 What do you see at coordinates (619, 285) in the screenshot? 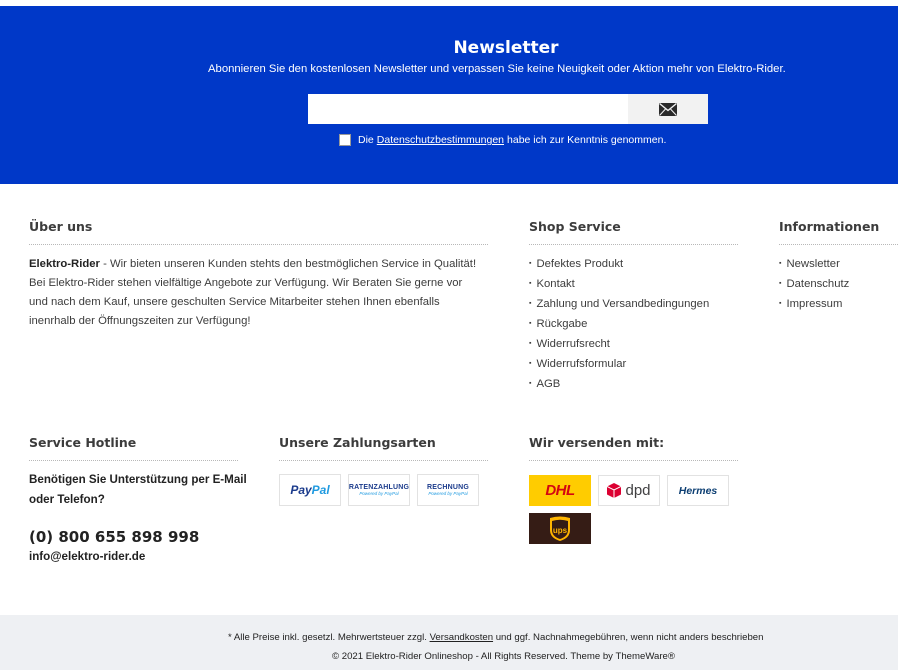
I see `shop-service-item: Kontakt` at bounding box center [619, 285].